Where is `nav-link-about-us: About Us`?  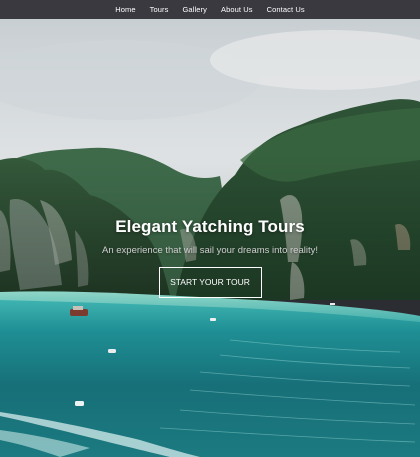
nav-link-about-us: About Us is located at coordinates (237, 9).